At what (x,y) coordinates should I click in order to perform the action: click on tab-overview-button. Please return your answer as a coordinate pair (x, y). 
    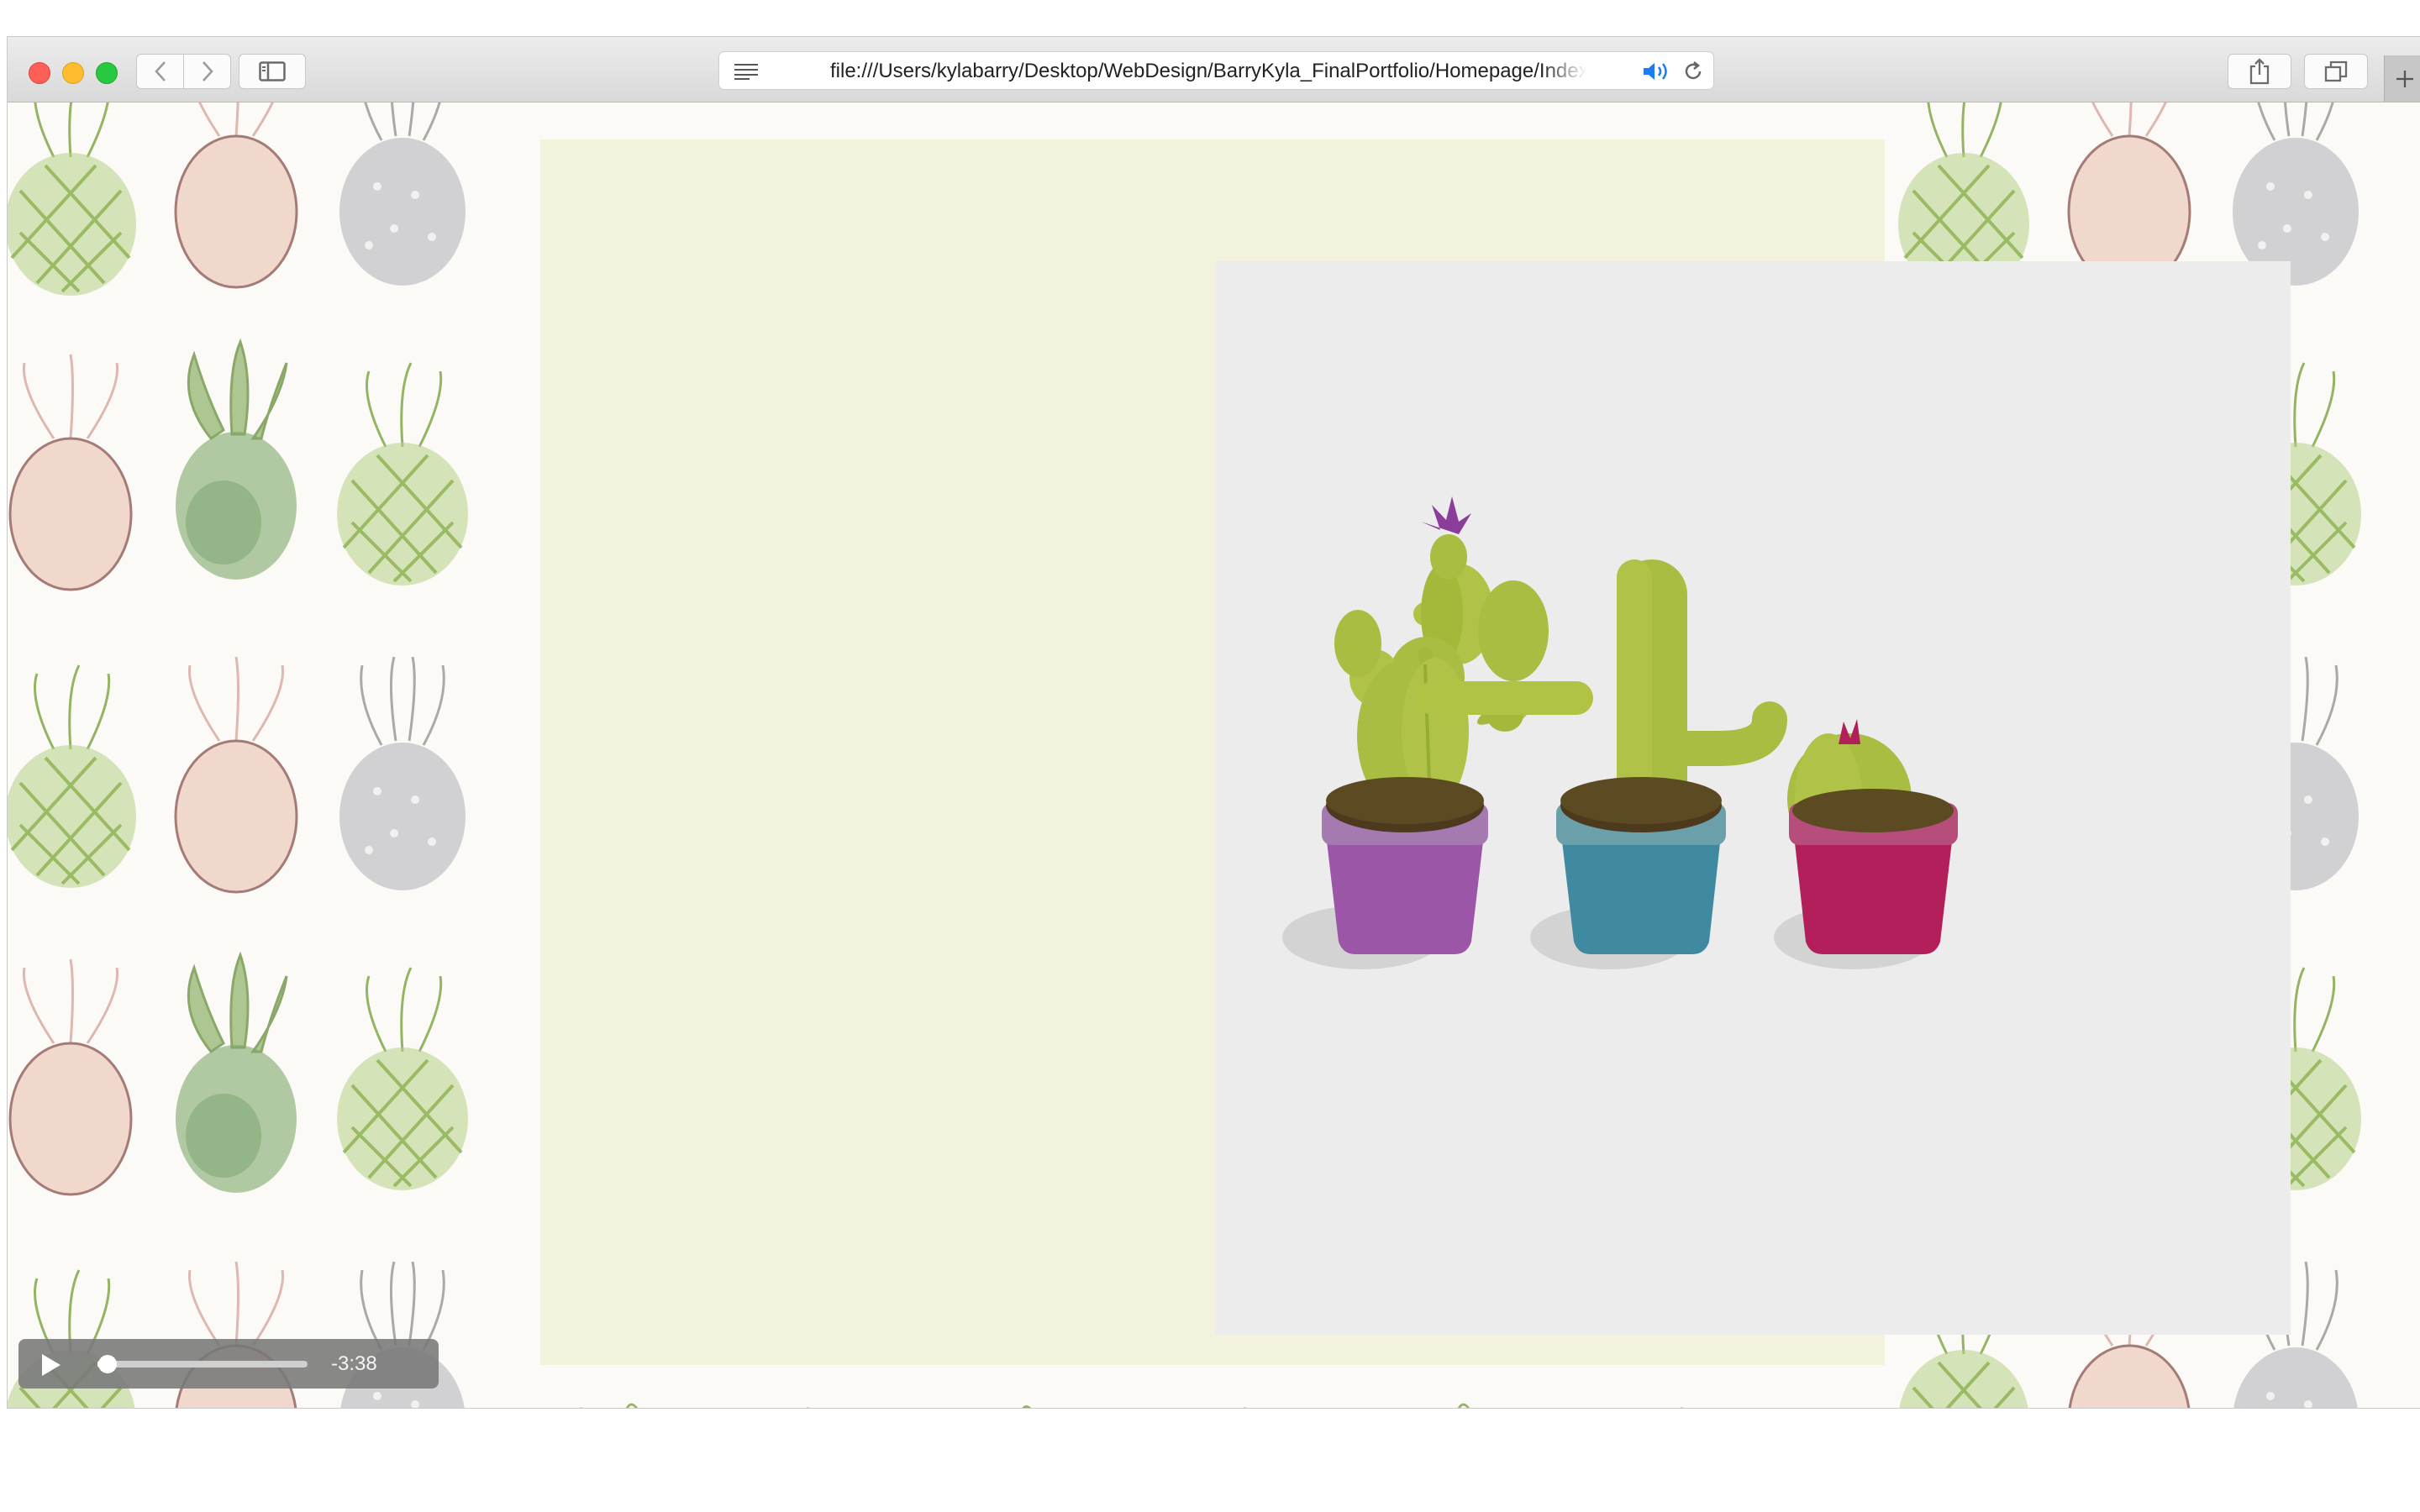
    Looking at the image, I should click on (2336, 71).